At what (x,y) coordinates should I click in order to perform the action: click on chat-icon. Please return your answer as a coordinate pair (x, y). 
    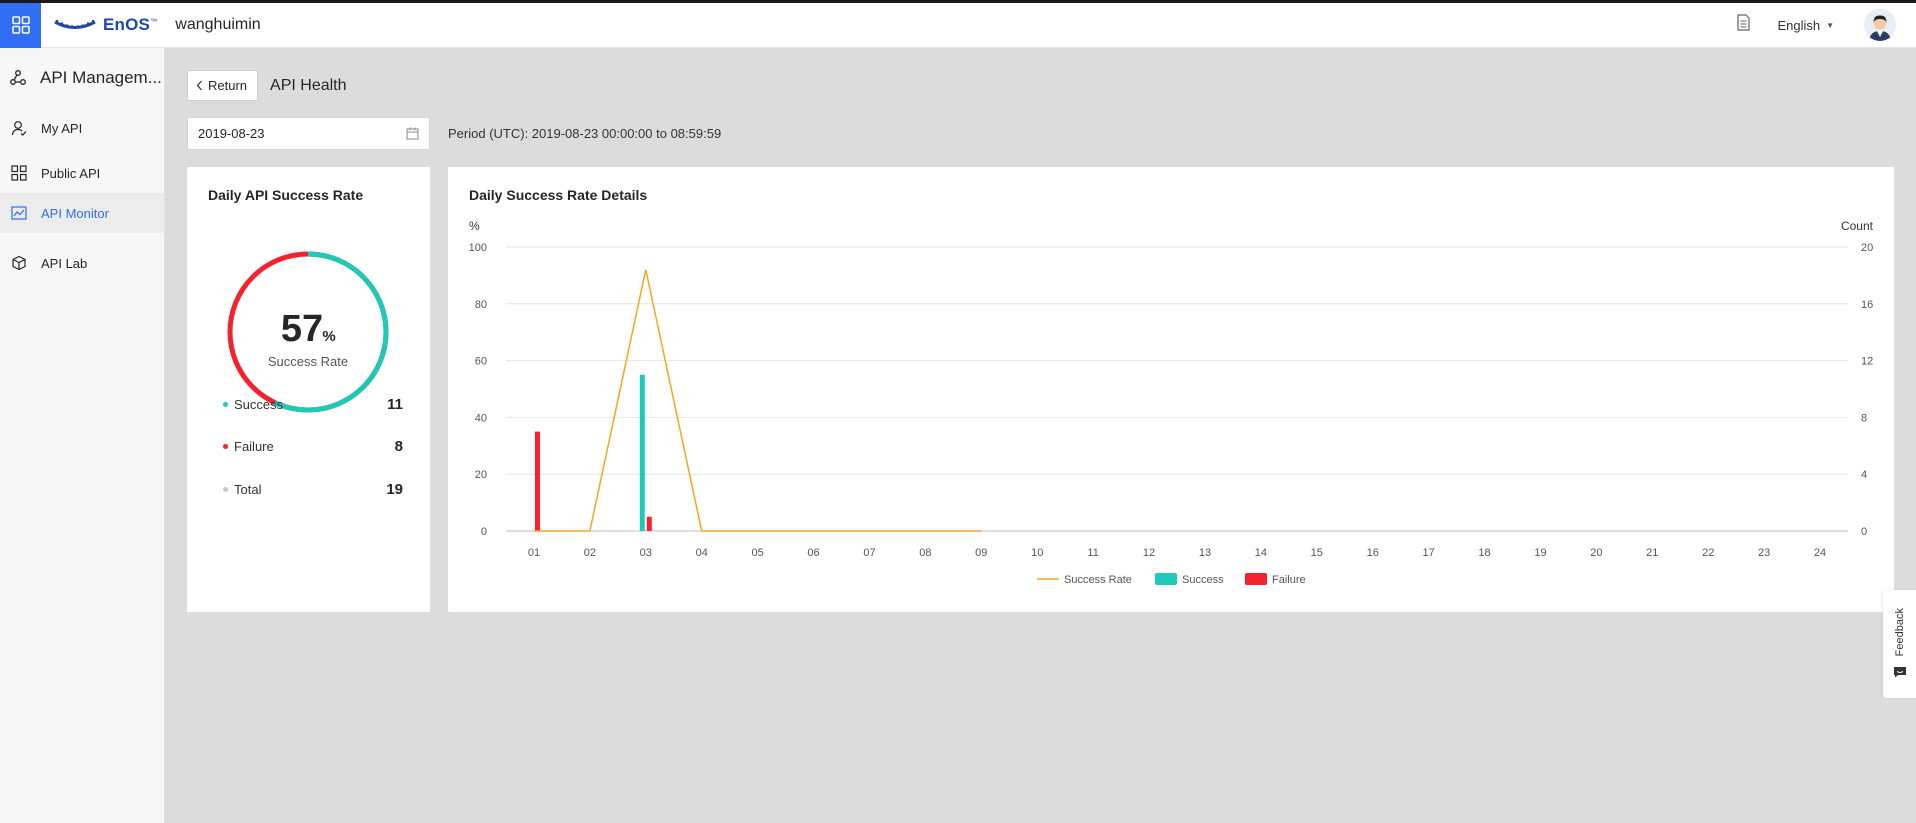
    Looking at the image, I should click on (1899, 672).